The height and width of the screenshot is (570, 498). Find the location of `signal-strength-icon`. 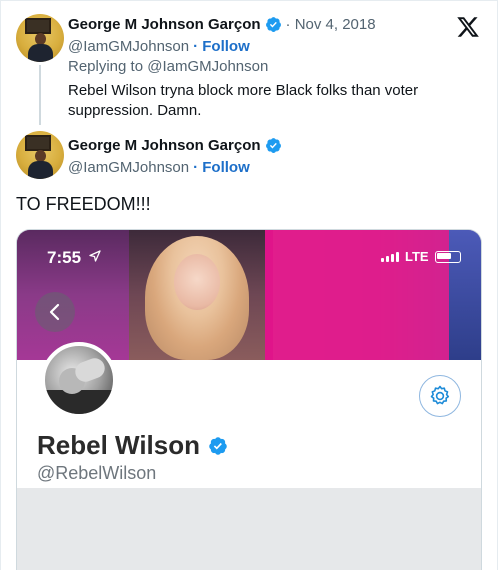

signal-strength-icon is located at coordinates (390, 256).